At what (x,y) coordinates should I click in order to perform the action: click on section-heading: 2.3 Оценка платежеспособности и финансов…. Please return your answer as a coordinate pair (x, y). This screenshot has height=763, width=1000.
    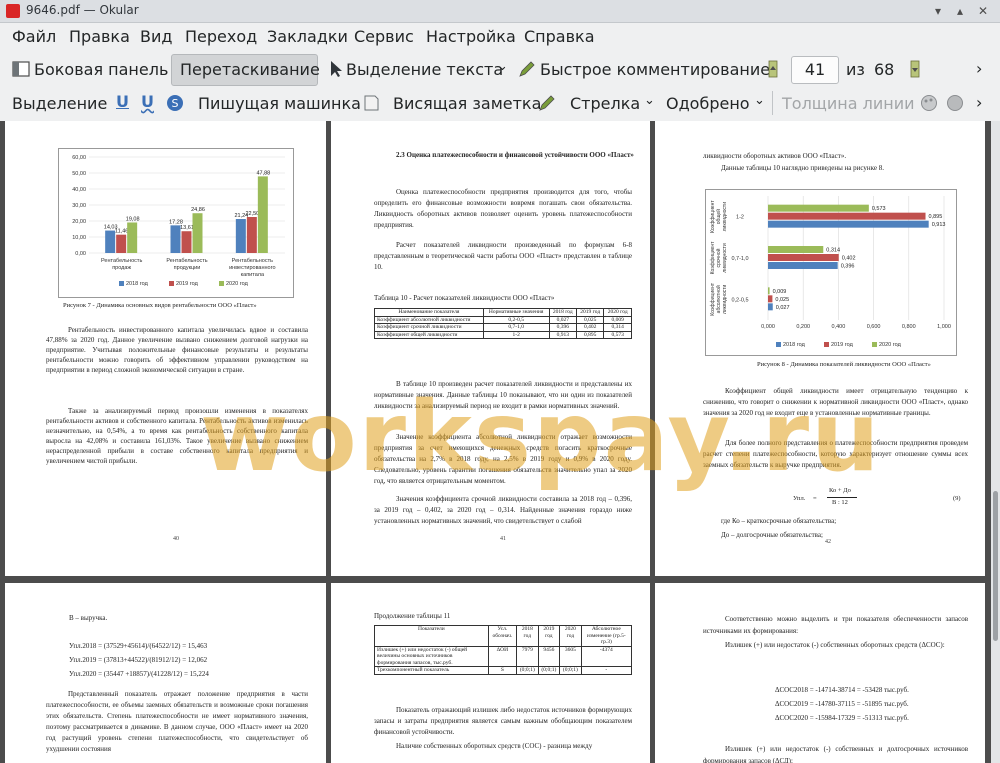
    Looking at the image, I should click on (515, 155).